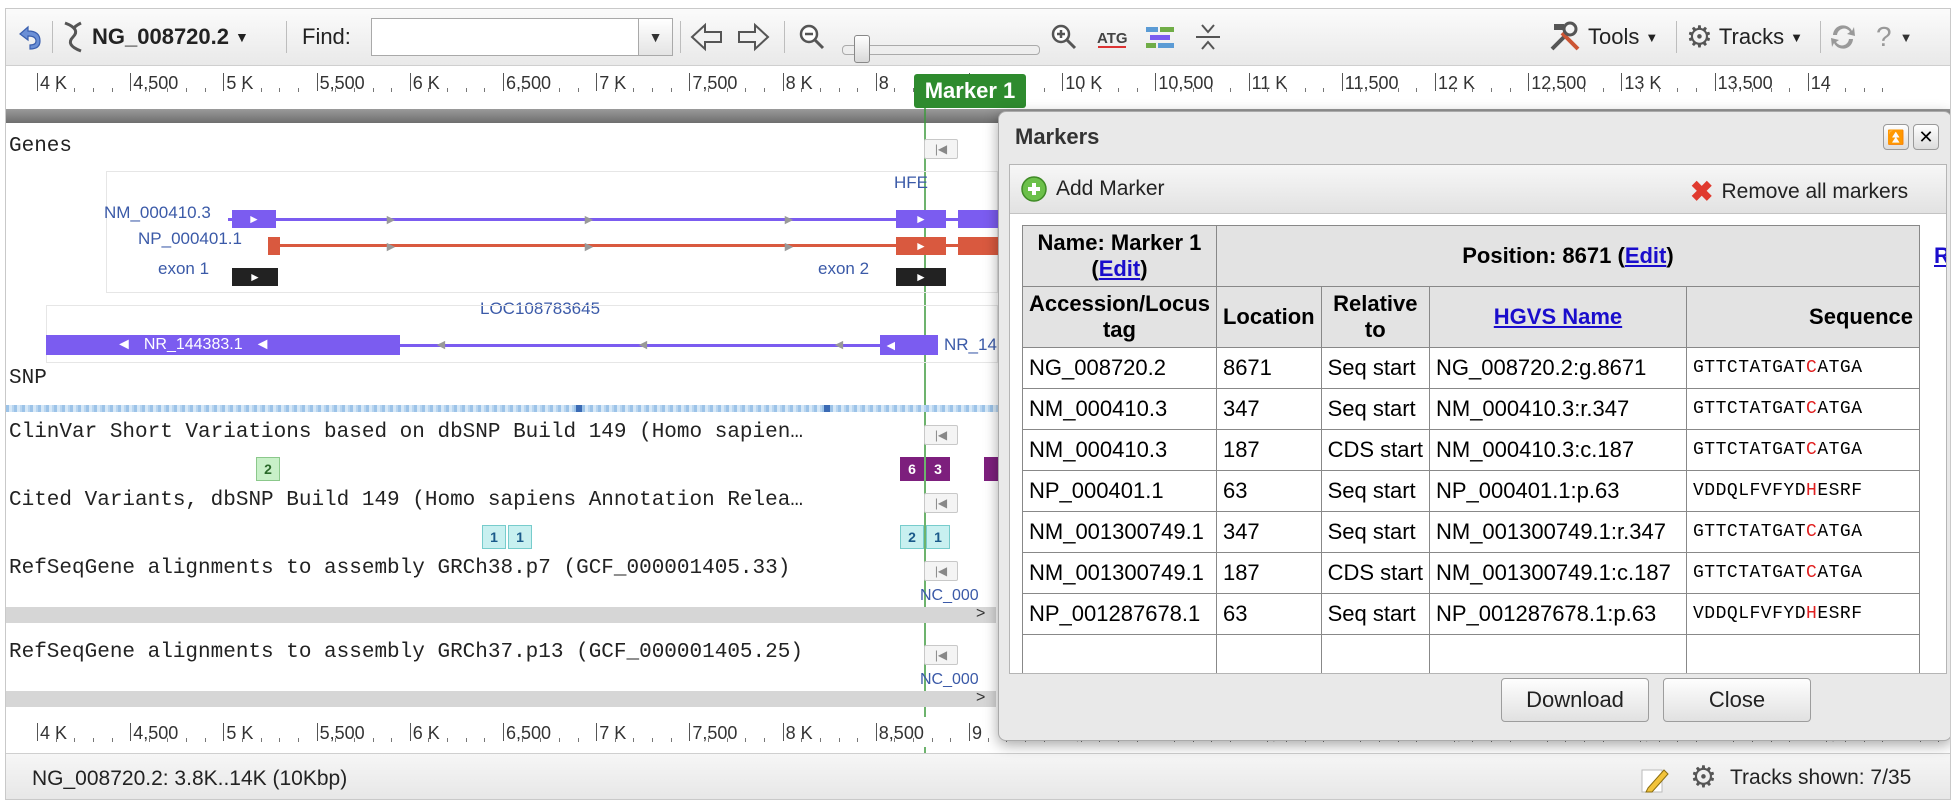 Image resolution: width=1960 pixels, height=808 pixels. Describe the element at coordinates (1092, 189) in the screenshot. I see `add-marker-button: Add Marker` at that location.